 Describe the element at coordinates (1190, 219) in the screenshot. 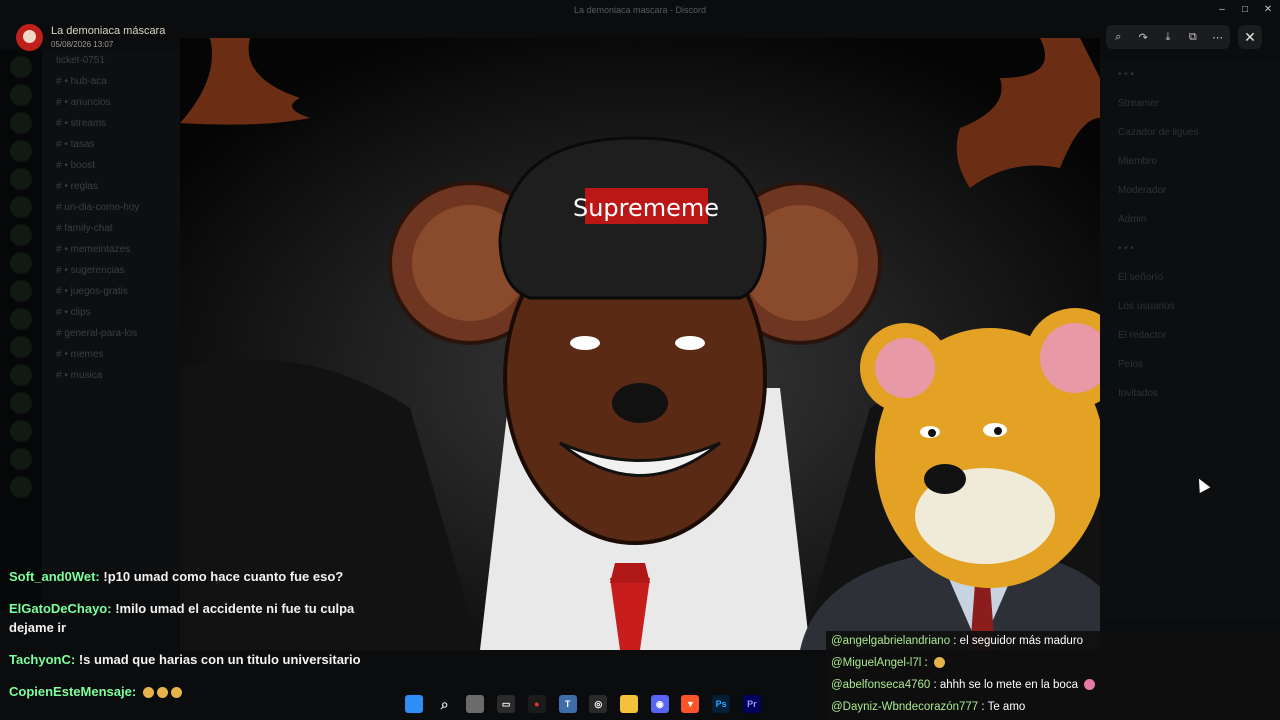

I see `member-item: Admin` at that location.